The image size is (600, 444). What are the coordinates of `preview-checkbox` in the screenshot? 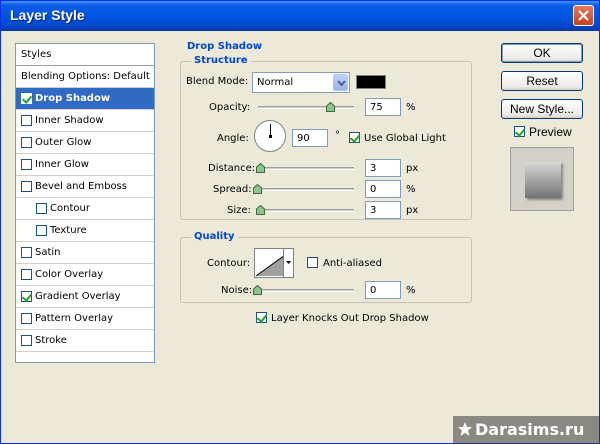 It's located at (519, 131).